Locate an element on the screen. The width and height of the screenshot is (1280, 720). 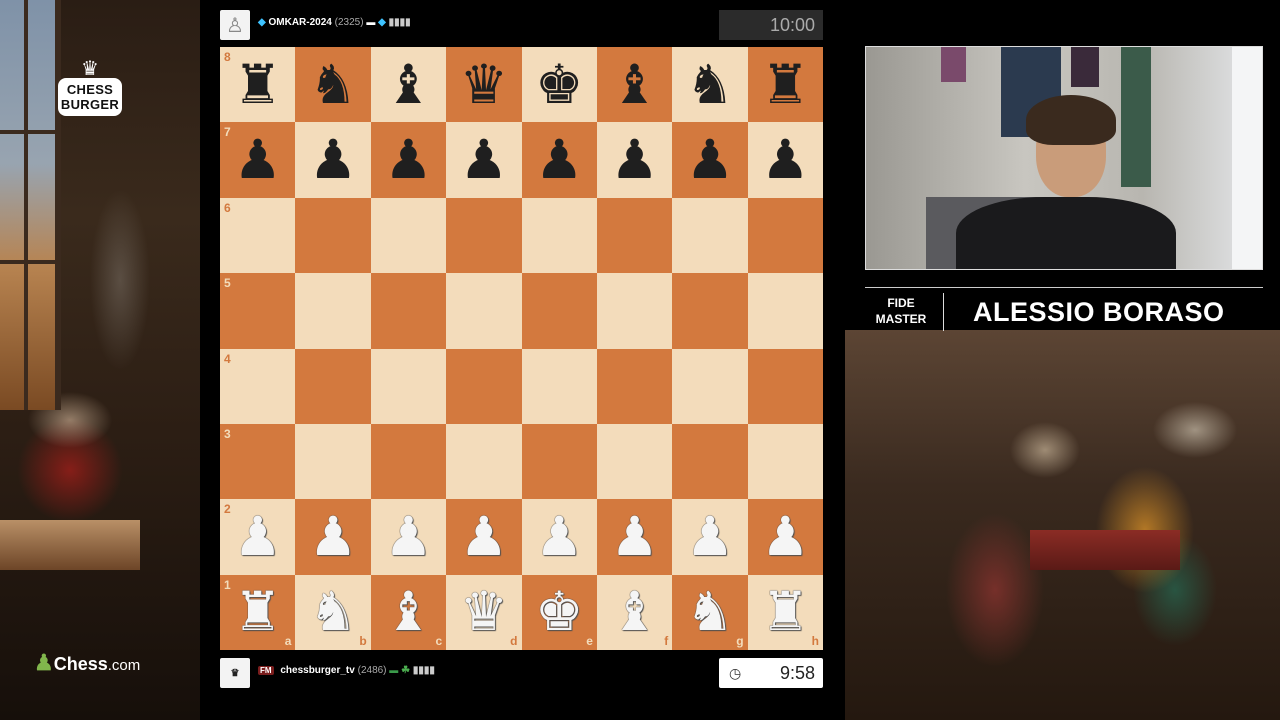
square-b2: ♟ is located at coordinates (333, 537).